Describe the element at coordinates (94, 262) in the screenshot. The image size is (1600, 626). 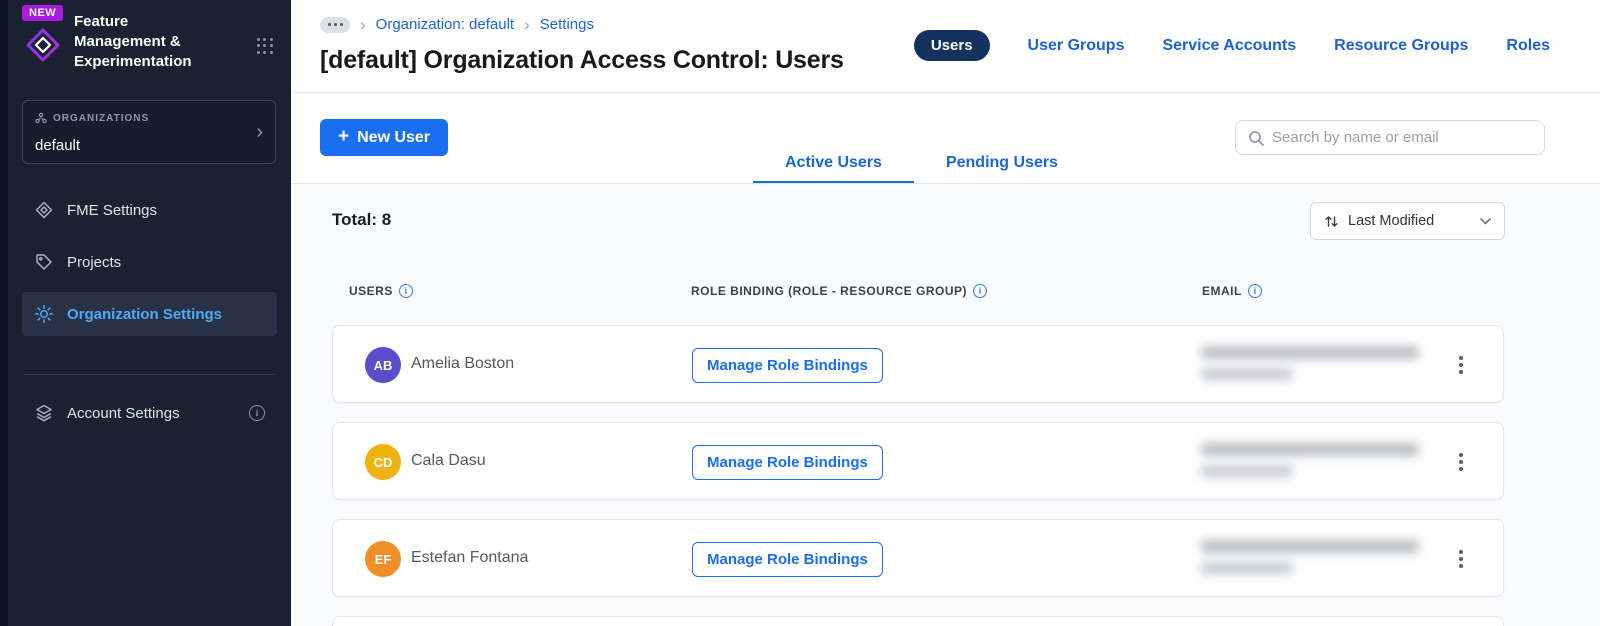
I see `sidebar-item-label: Projects` at that location.